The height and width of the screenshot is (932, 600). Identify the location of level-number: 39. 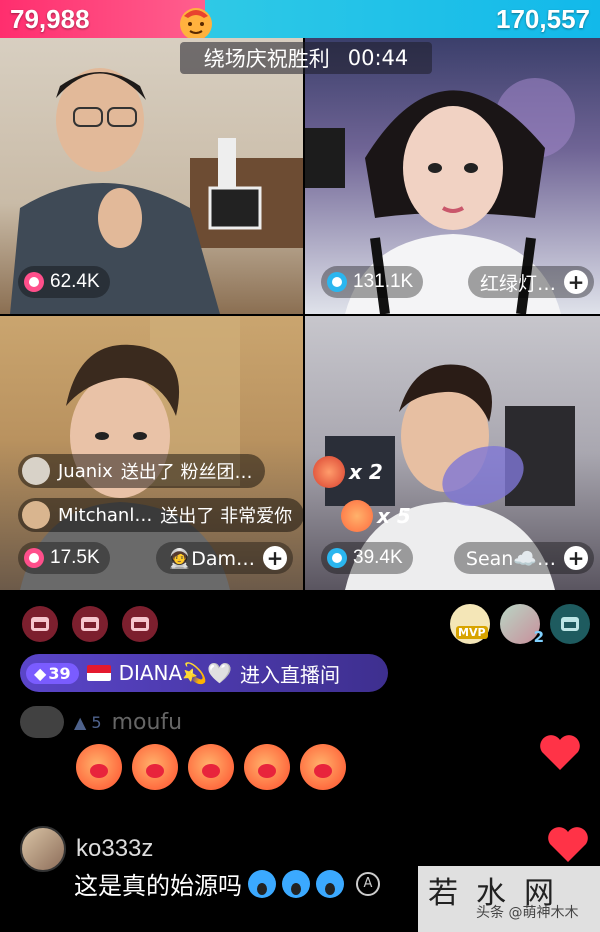
(59, 673).